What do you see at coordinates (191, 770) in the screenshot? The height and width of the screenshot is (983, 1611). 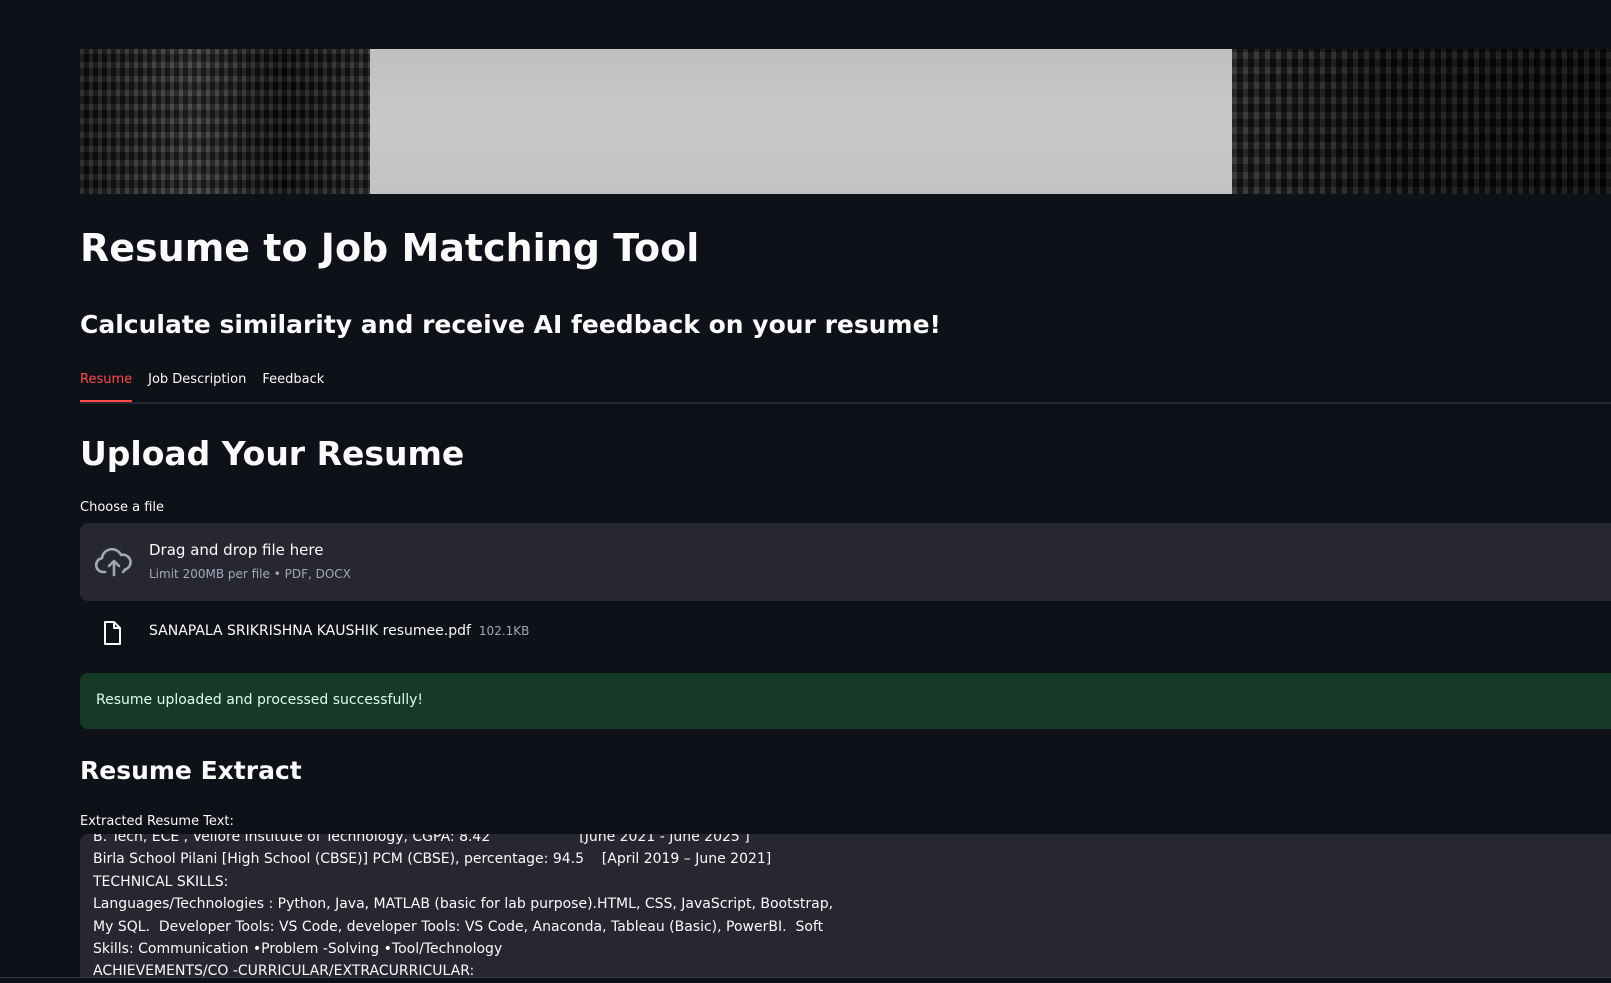 I see `resume-extract-heading: Resume Extract` at bounding box center [191, 770].